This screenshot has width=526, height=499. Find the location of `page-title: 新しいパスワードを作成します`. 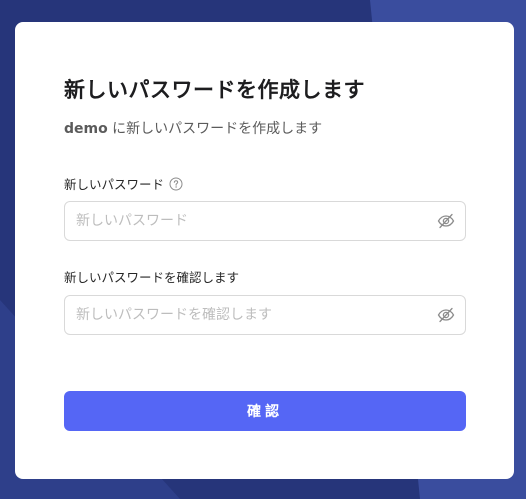

page-title: 新しいパスワードを作成します is located at coordinates (214, 90).